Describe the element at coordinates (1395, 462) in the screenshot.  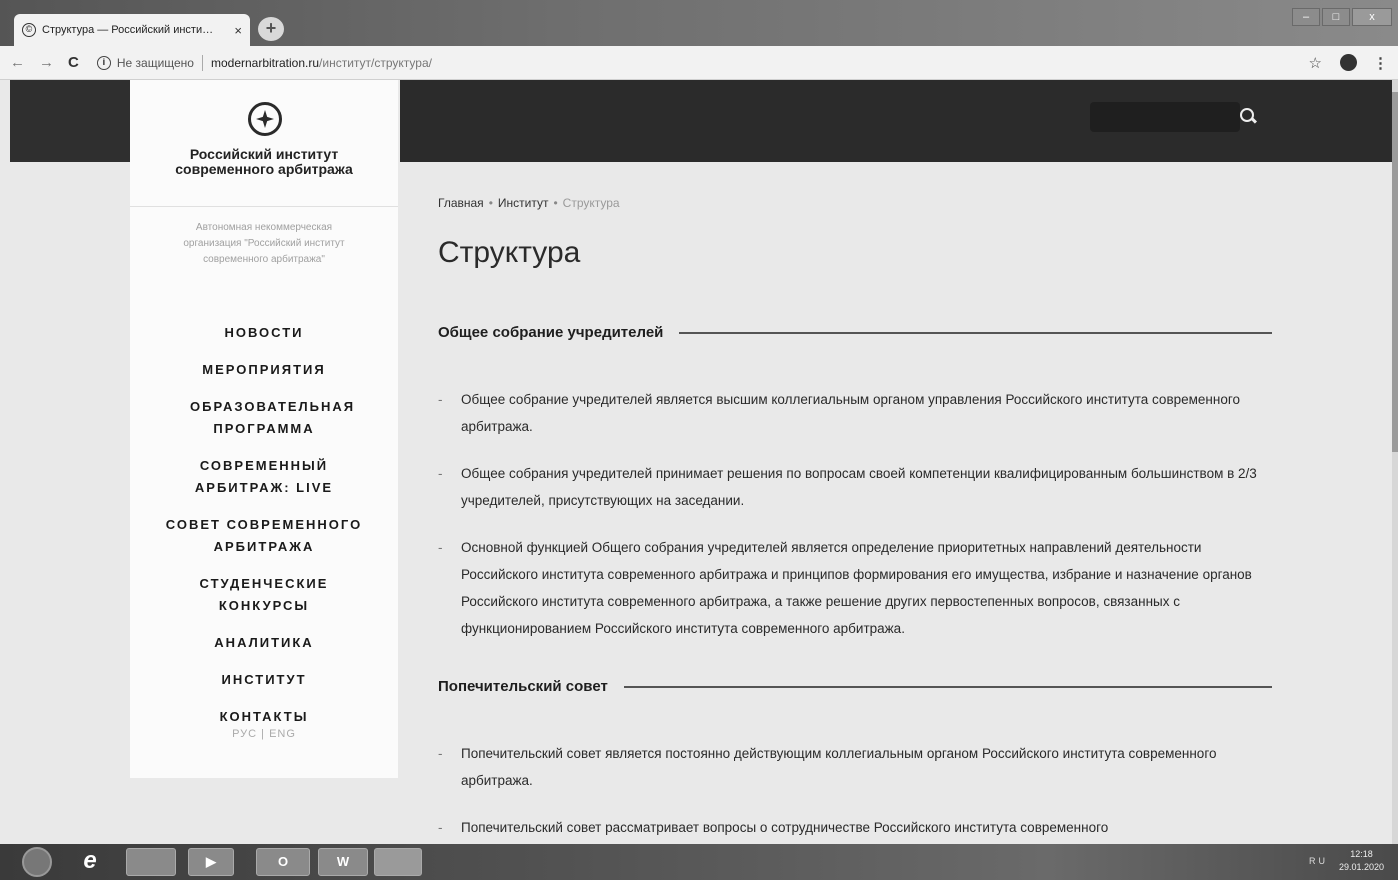
I see `page-scrollbar` at that location.